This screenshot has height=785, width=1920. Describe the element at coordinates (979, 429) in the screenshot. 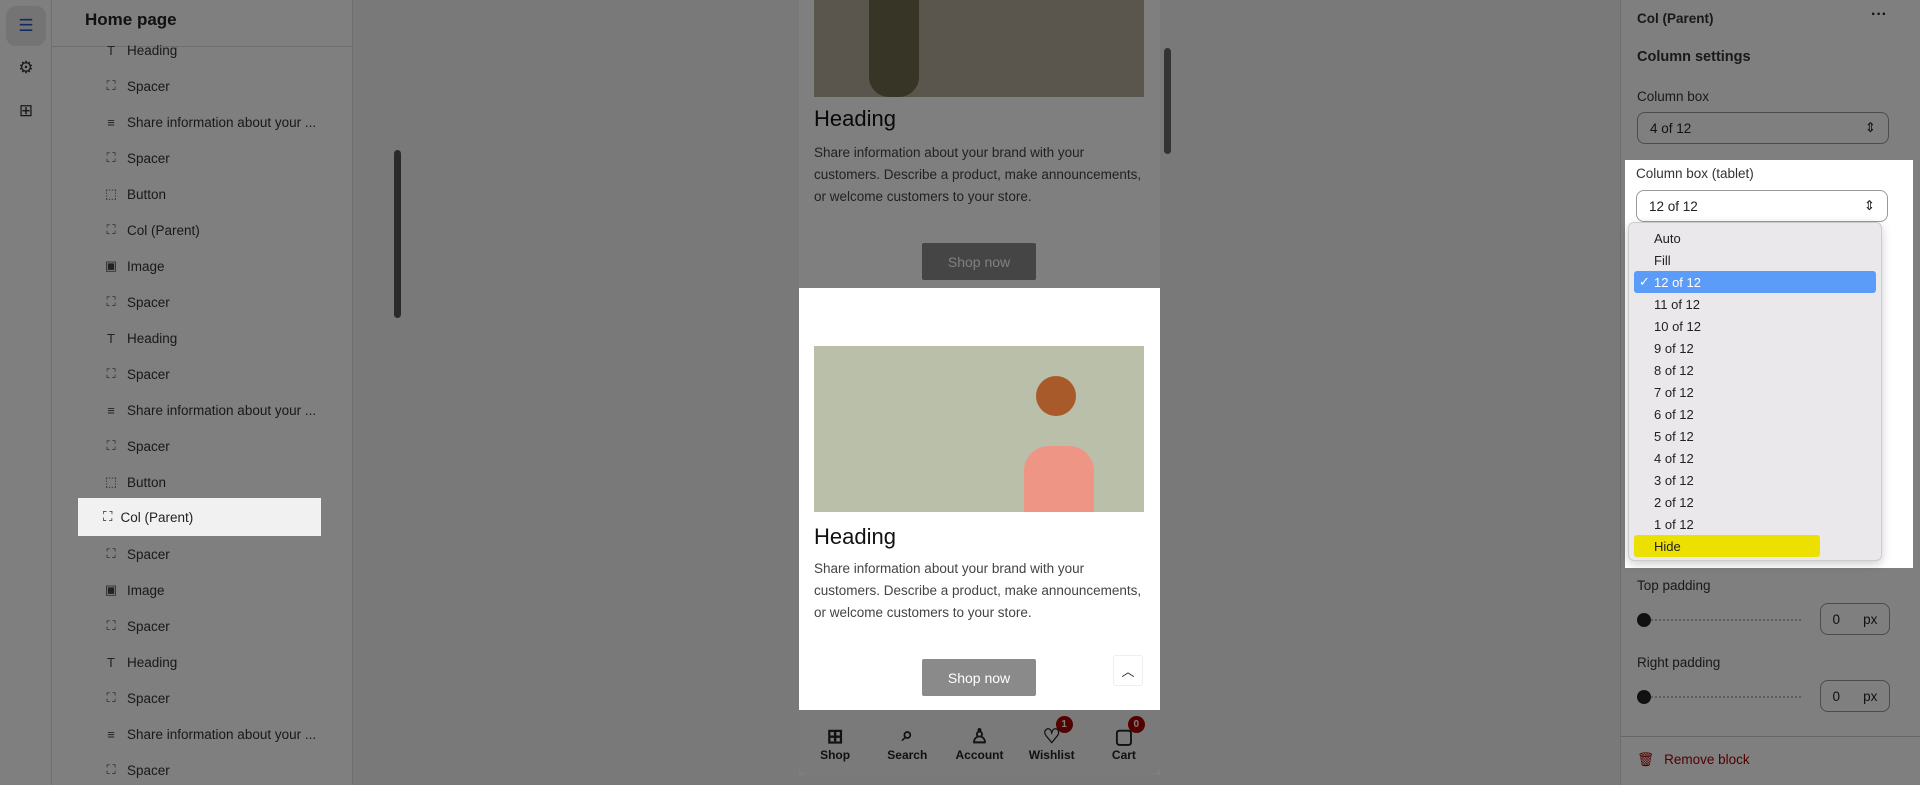

I see `hero-image` at that location.